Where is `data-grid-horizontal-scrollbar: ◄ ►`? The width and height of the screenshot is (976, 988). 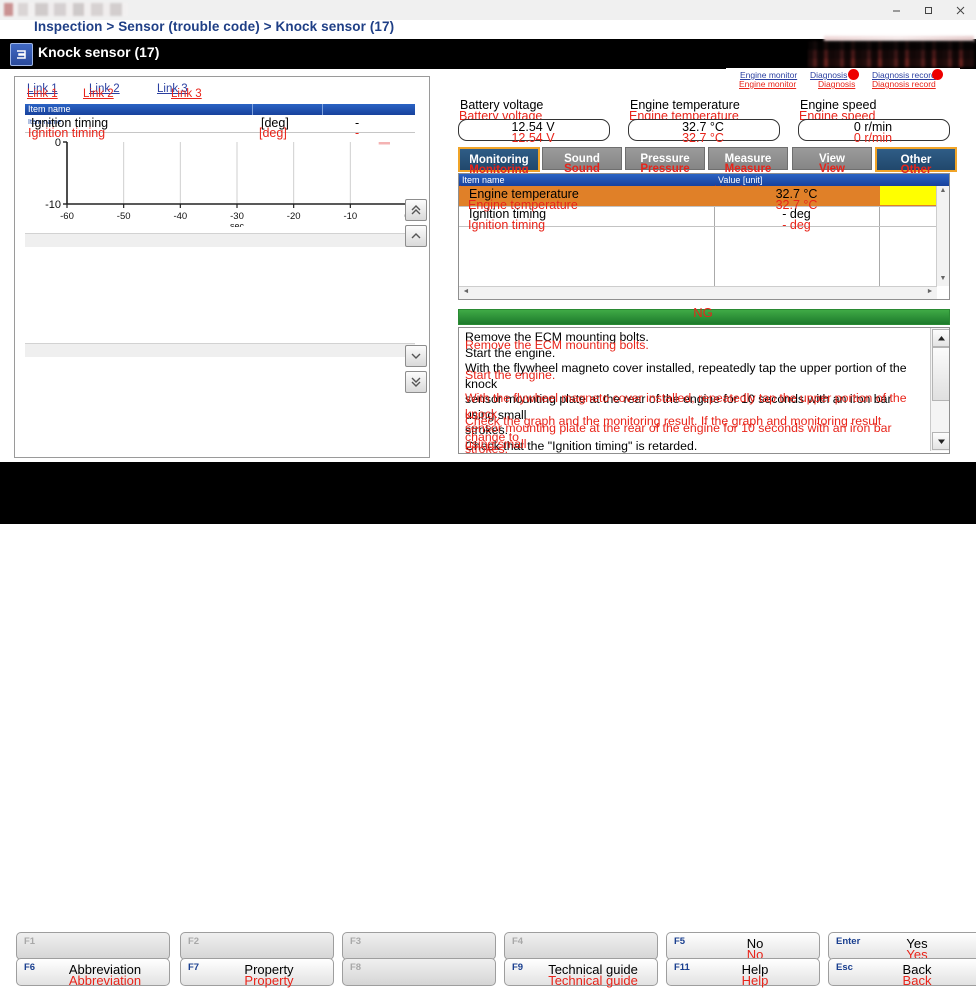
data-grid-horizontal-scrollbar: ◄ ► is located at coordinates (698, 292).